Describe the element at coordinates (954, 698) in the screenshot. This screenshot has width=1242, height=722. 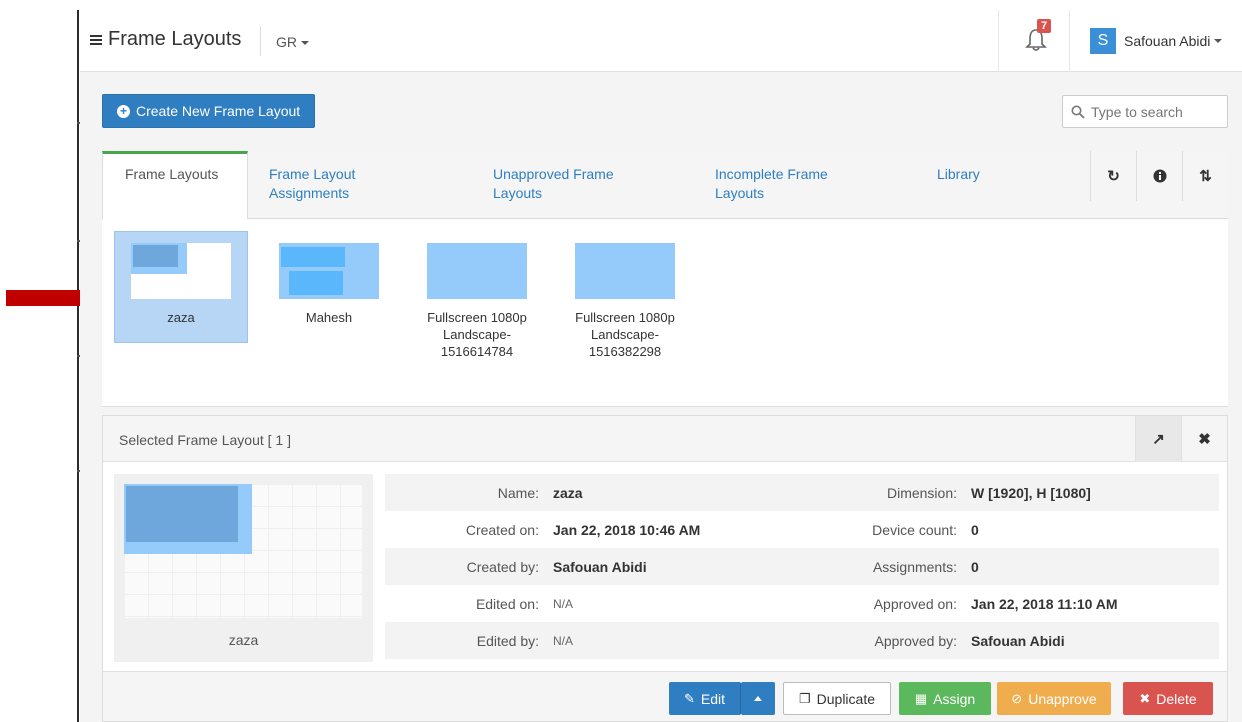
I see `assign-label: Assign` at that location.